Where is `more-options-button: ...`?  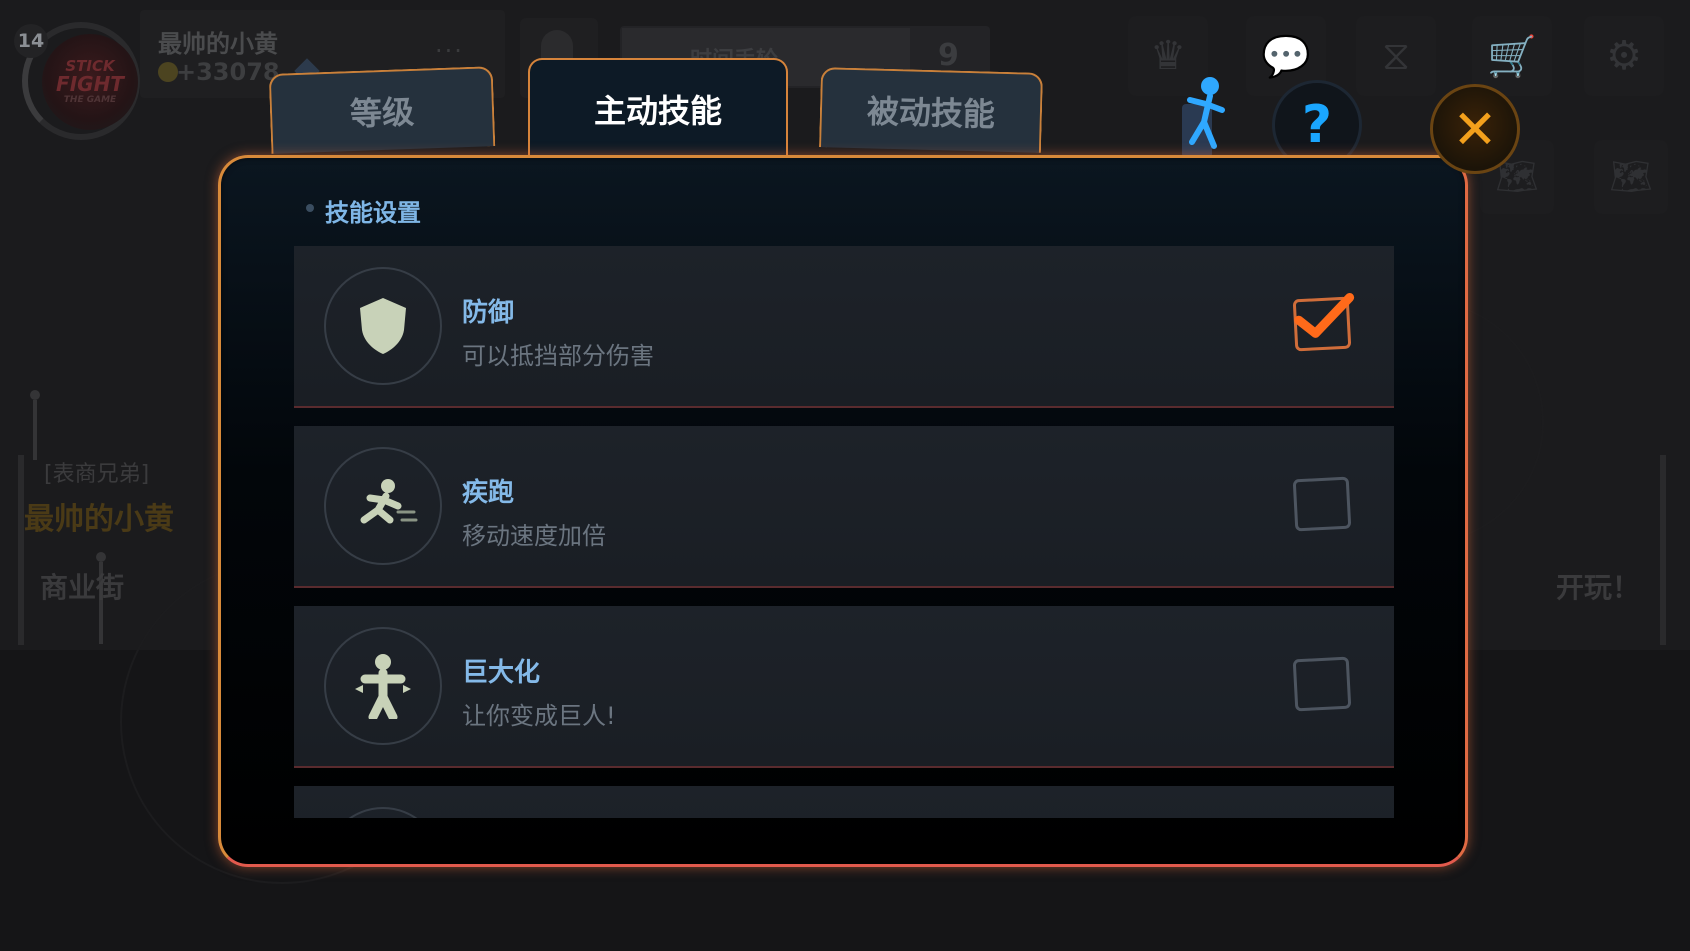 more-options-button: ... is located at coordinates (449, 44).